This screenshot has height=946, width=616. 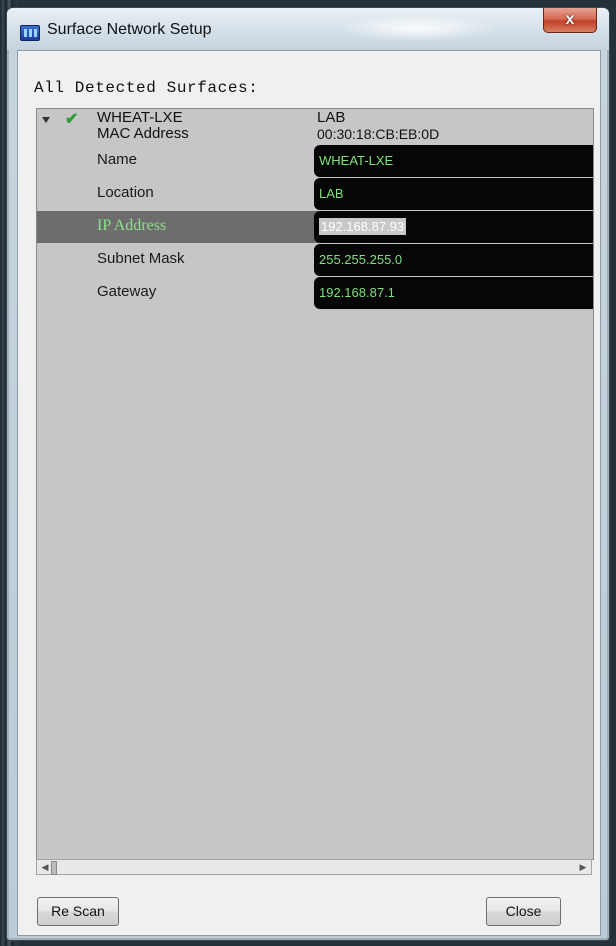 What do you see at coordinates (453, 293) in the screenshot?
I see `gateway-field: 192.168.87.1` at bounding box center [453, 293].